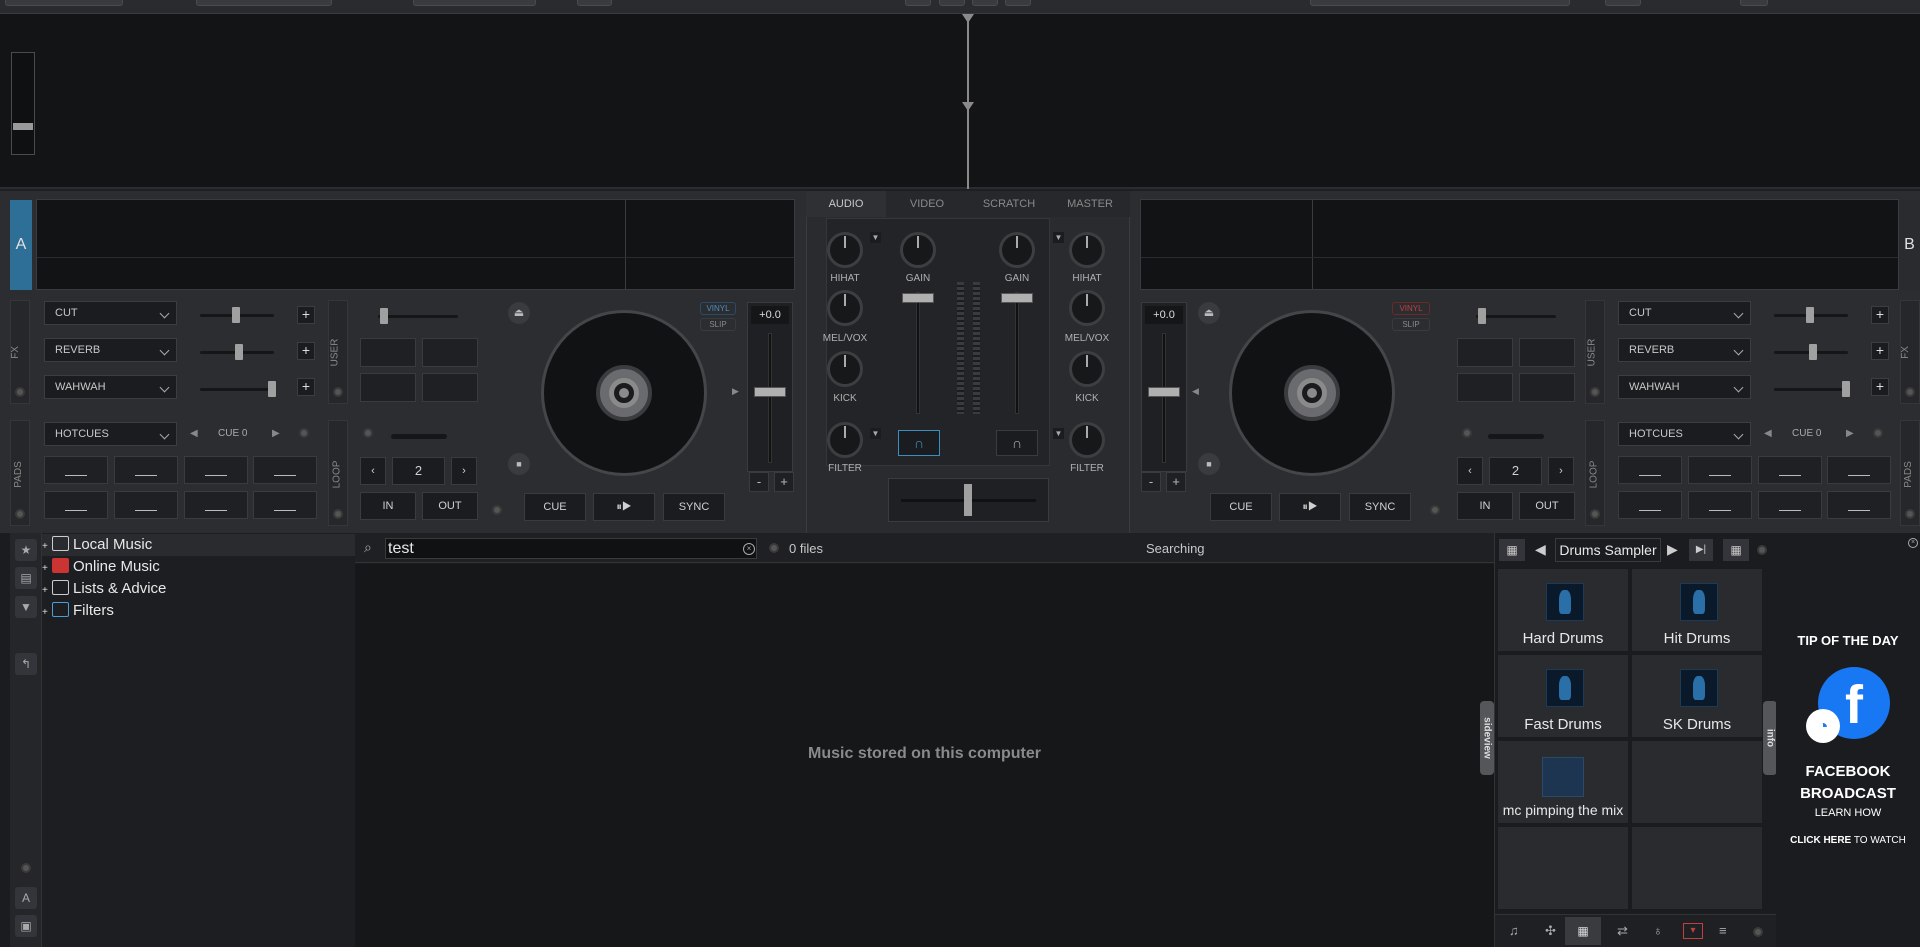  I want to click on pitch-fader, so click(770, 392).